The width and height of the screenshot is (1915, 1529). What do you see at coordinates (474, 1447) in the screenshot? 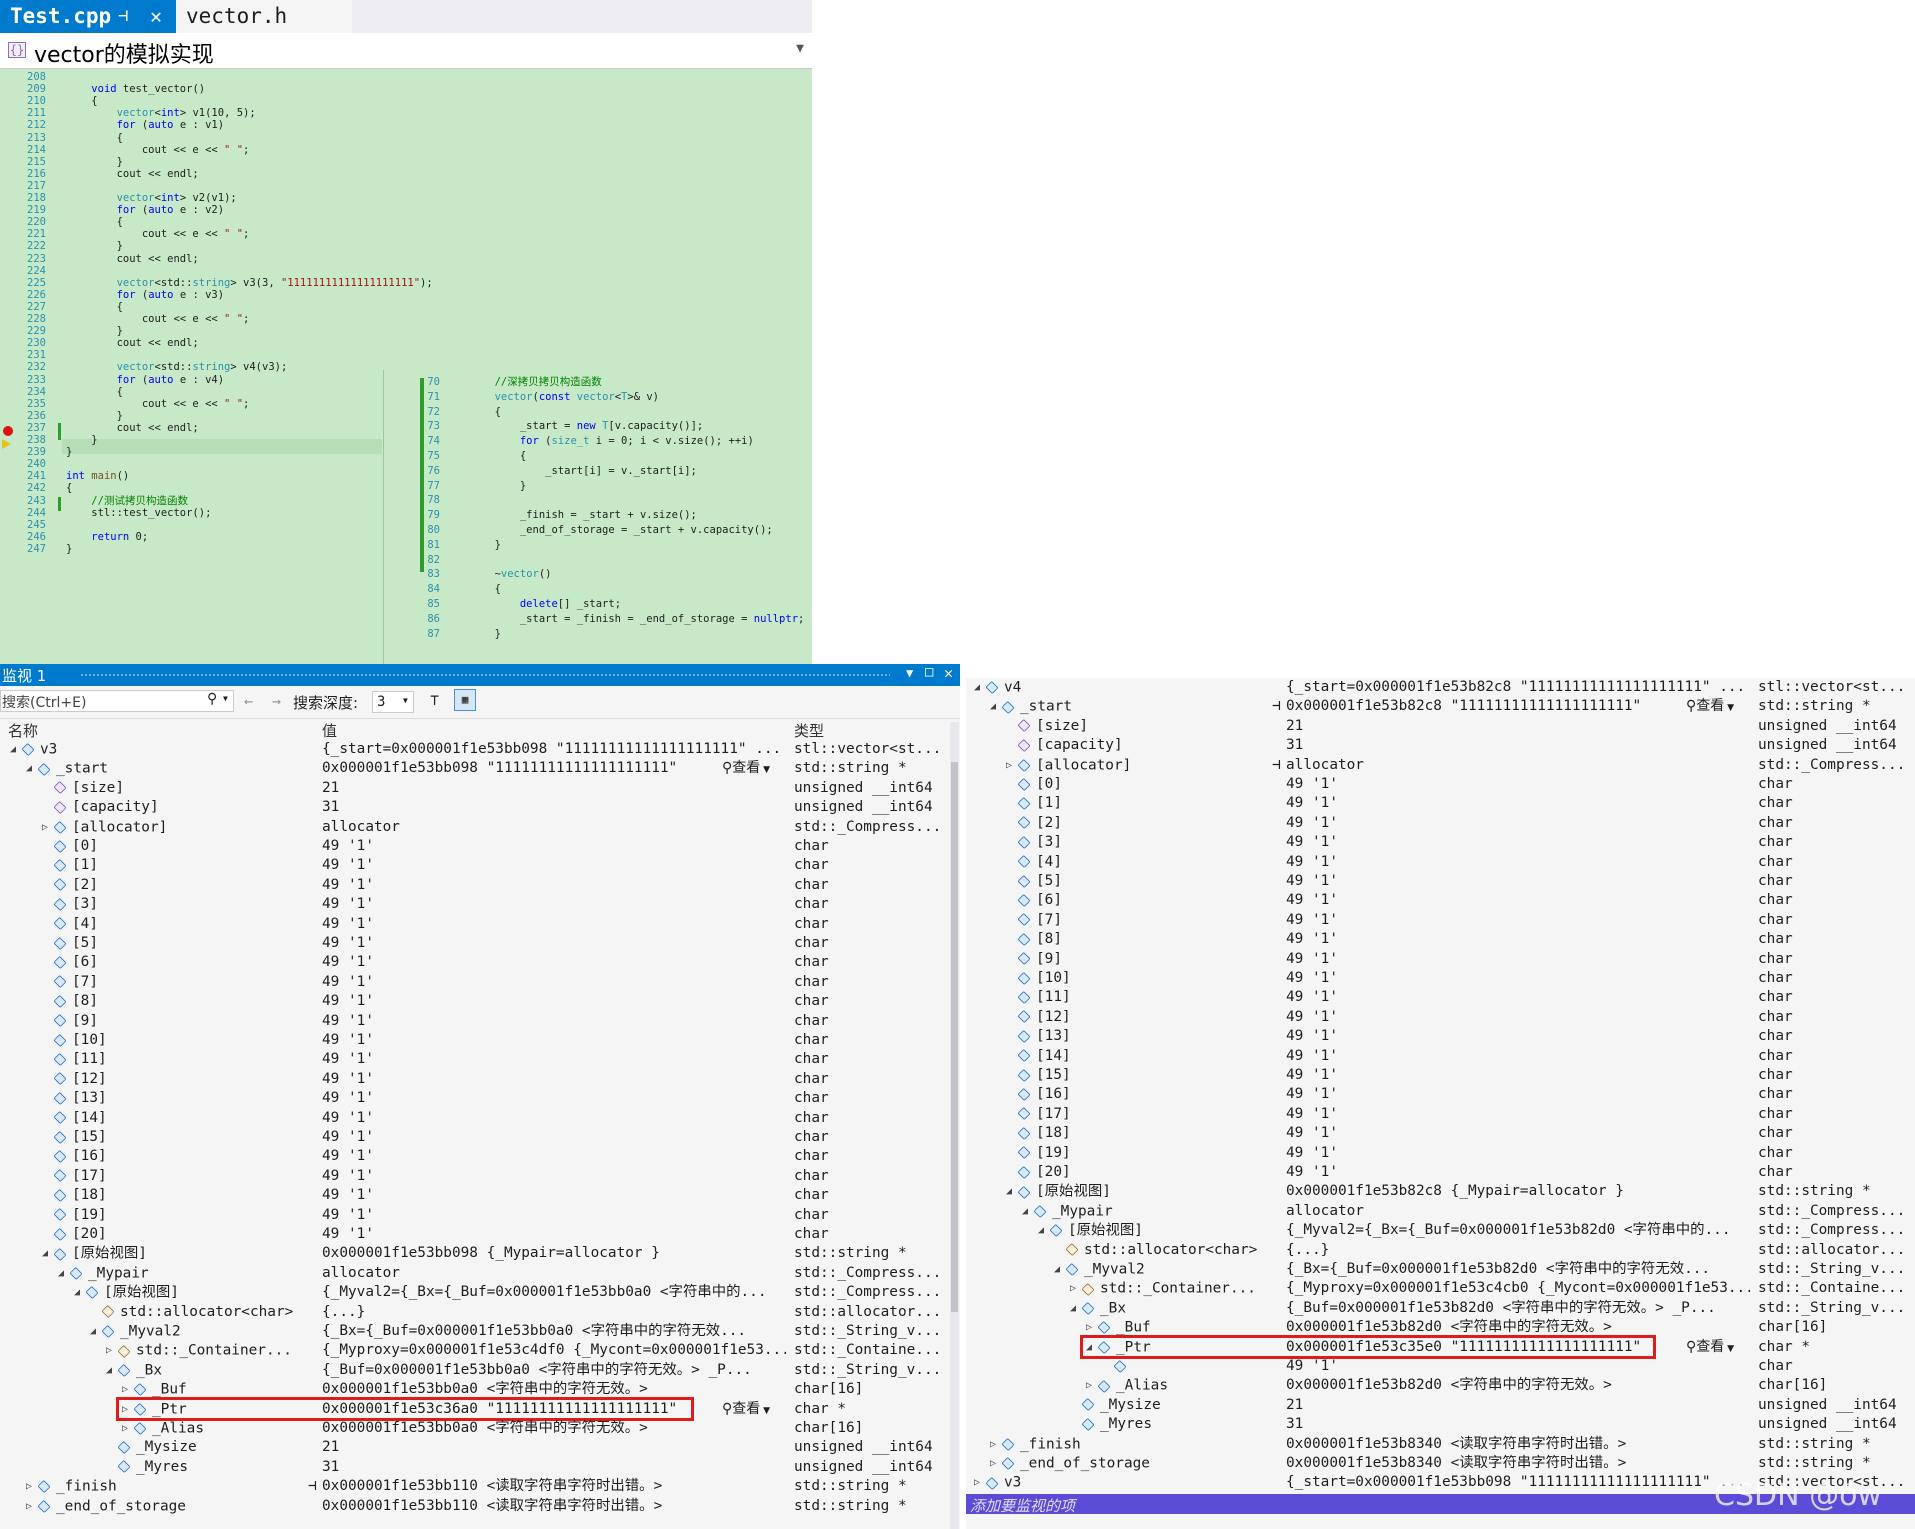
I see `tree-row: _Mysize 21 unsigned __int64` at bounding box center [474, 1447].